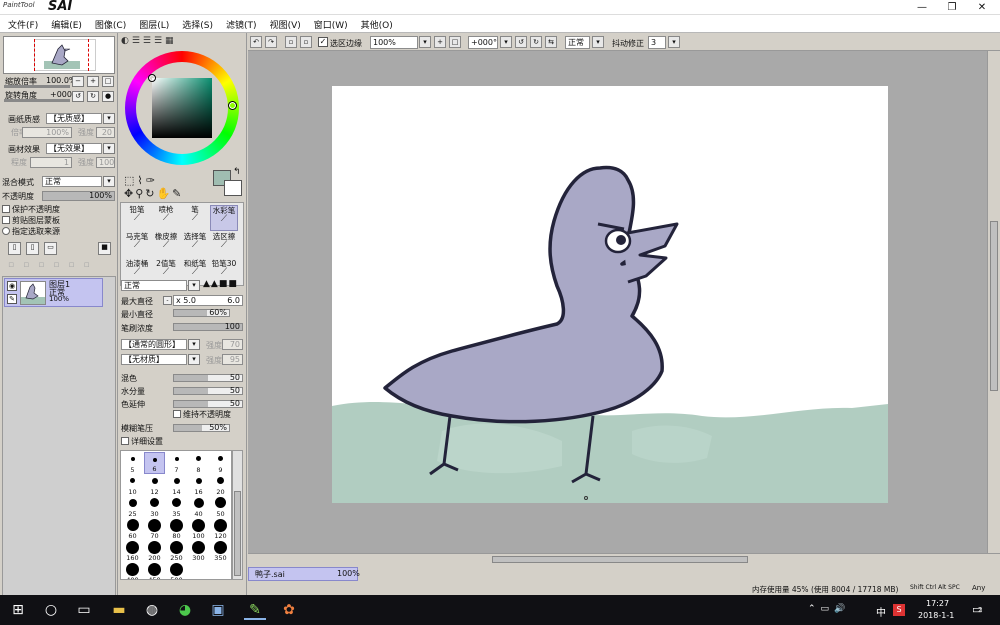 The image size is (1000, 625). What do you see at coordinates (220, 529) in the screenshot?
I see `brush-size-cell: 120` at bounding box center [220, 529].